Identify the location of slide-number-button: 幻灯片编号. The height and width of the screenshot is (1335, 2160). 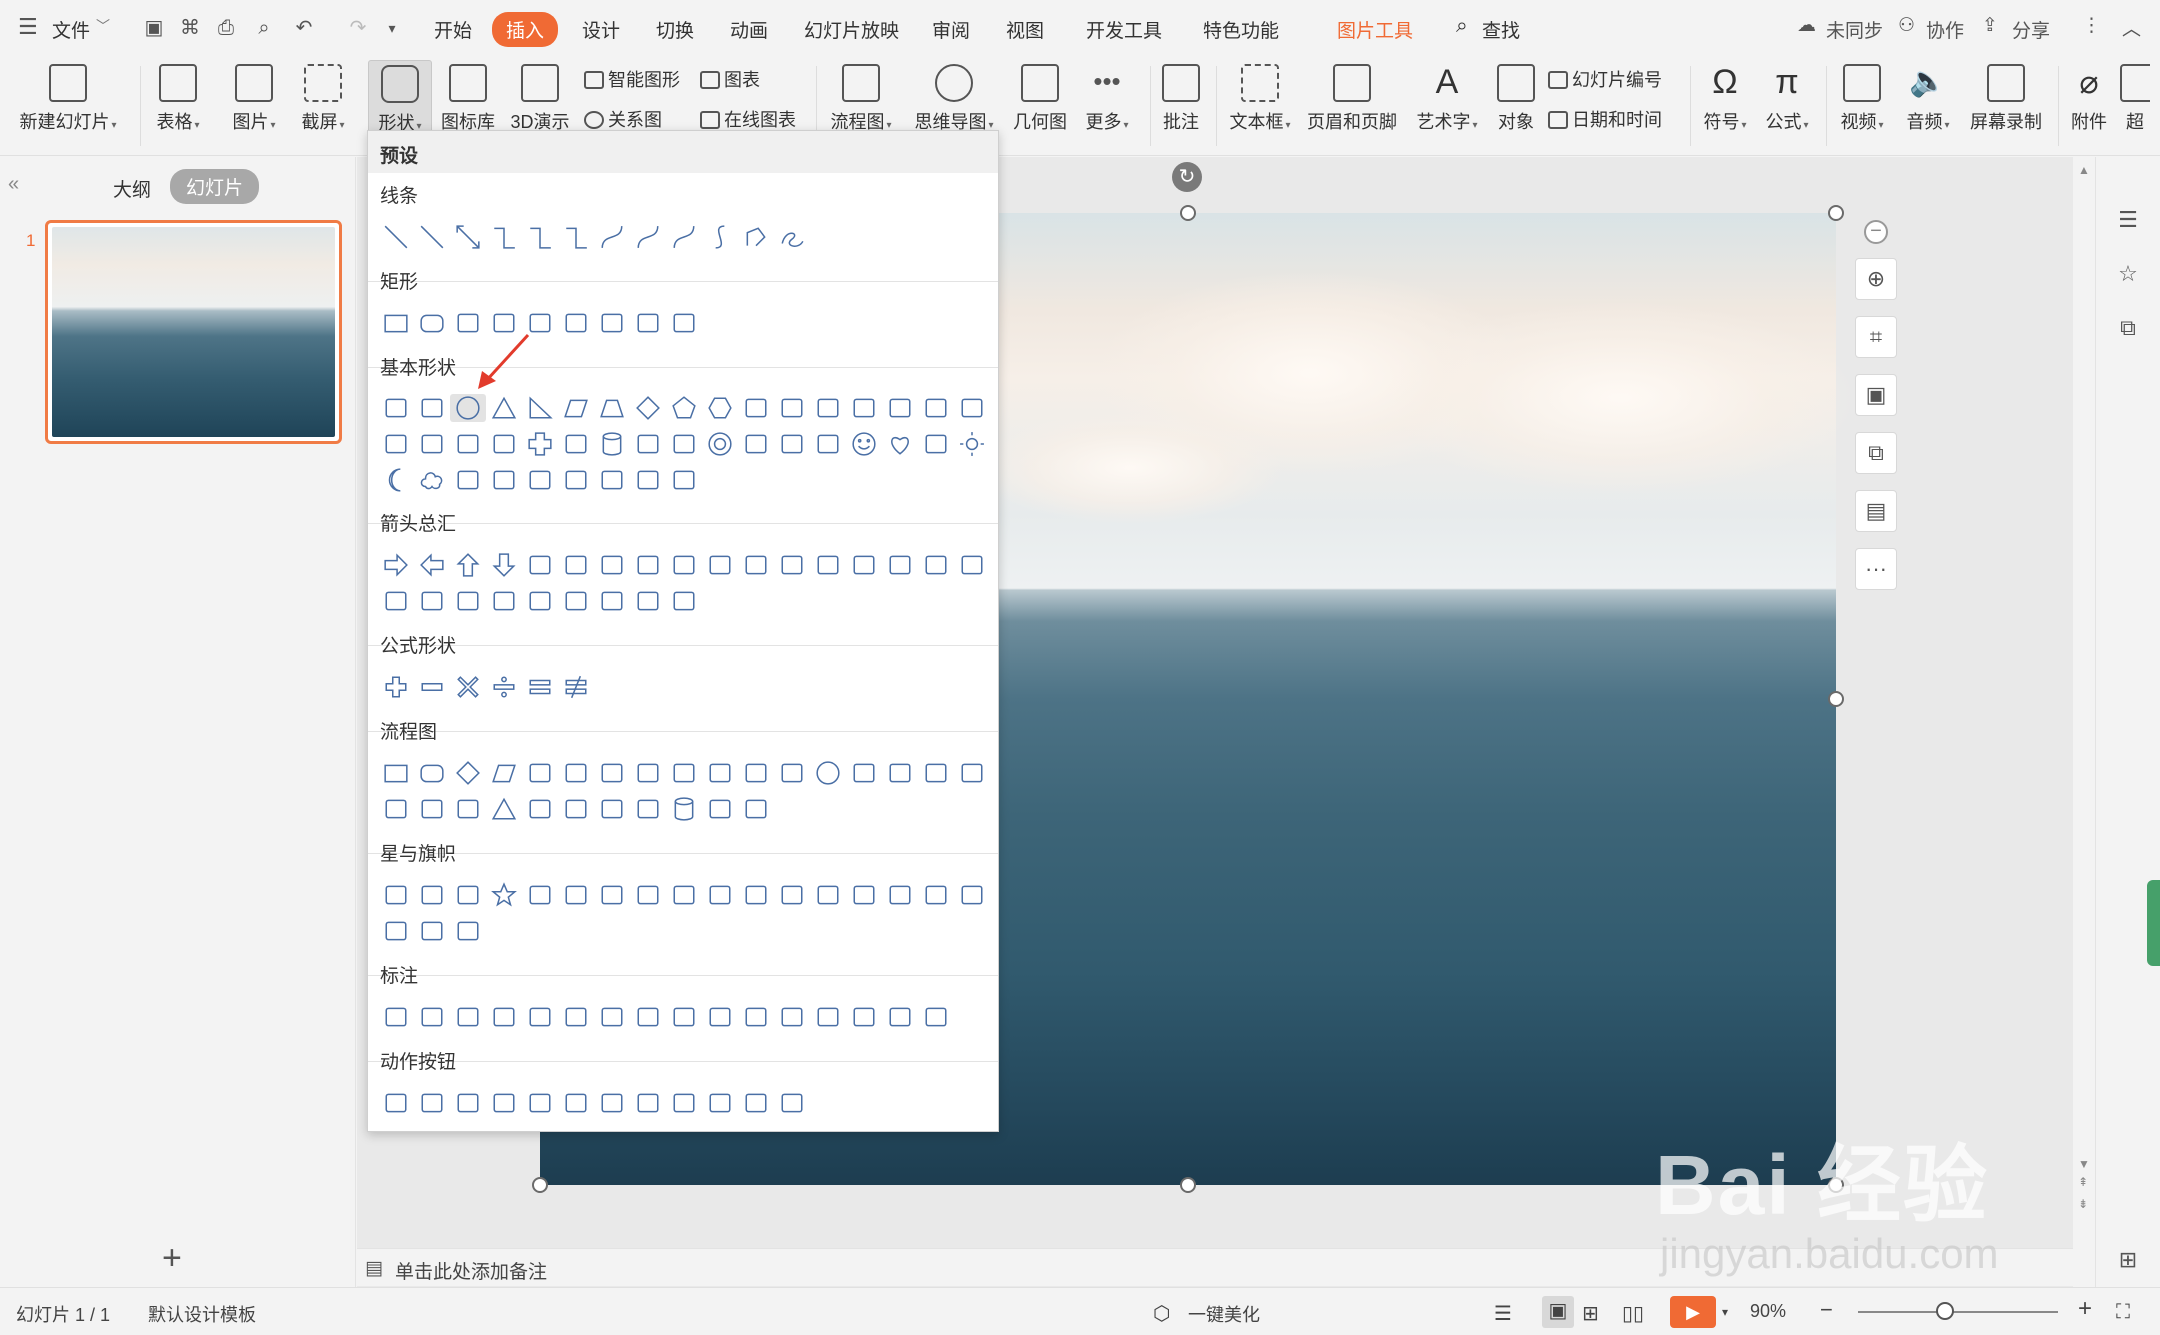
(1605, 79).